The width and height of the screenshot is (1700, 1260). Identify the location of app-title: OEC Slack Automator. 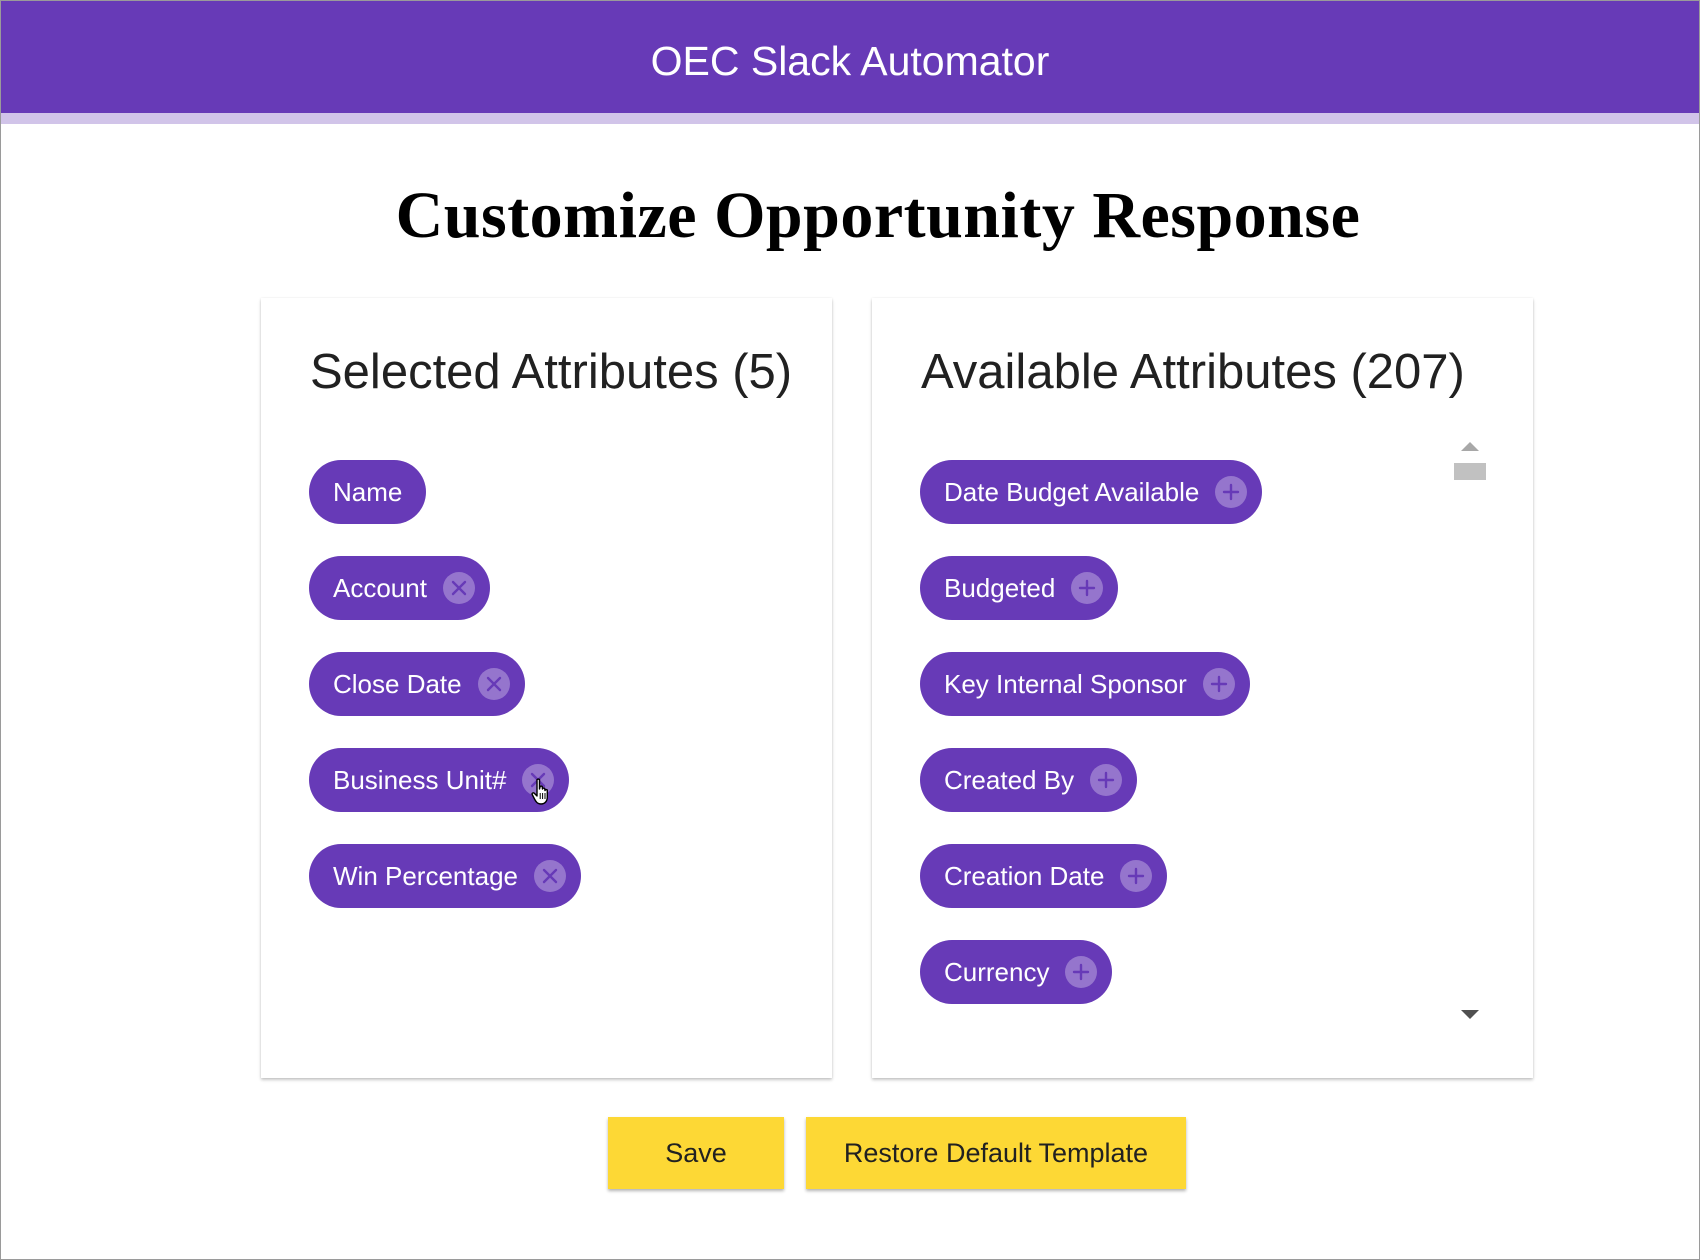
(850, 61).